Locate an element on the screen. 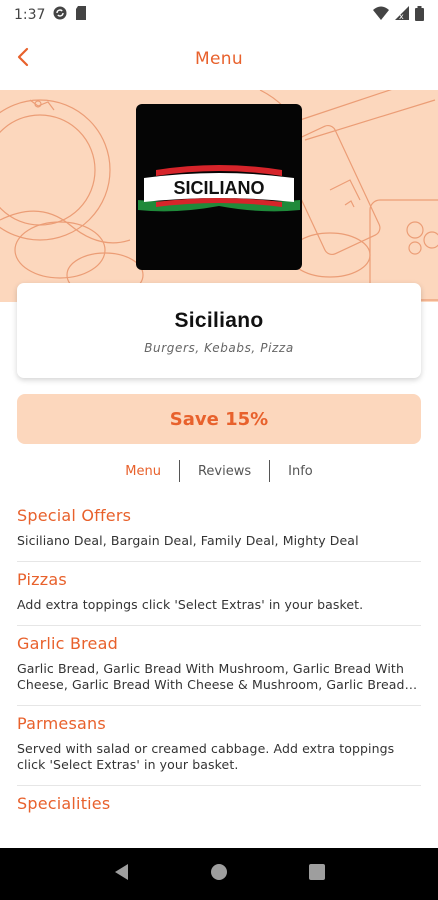  system-recents-button is located at coordinates (317, 874).